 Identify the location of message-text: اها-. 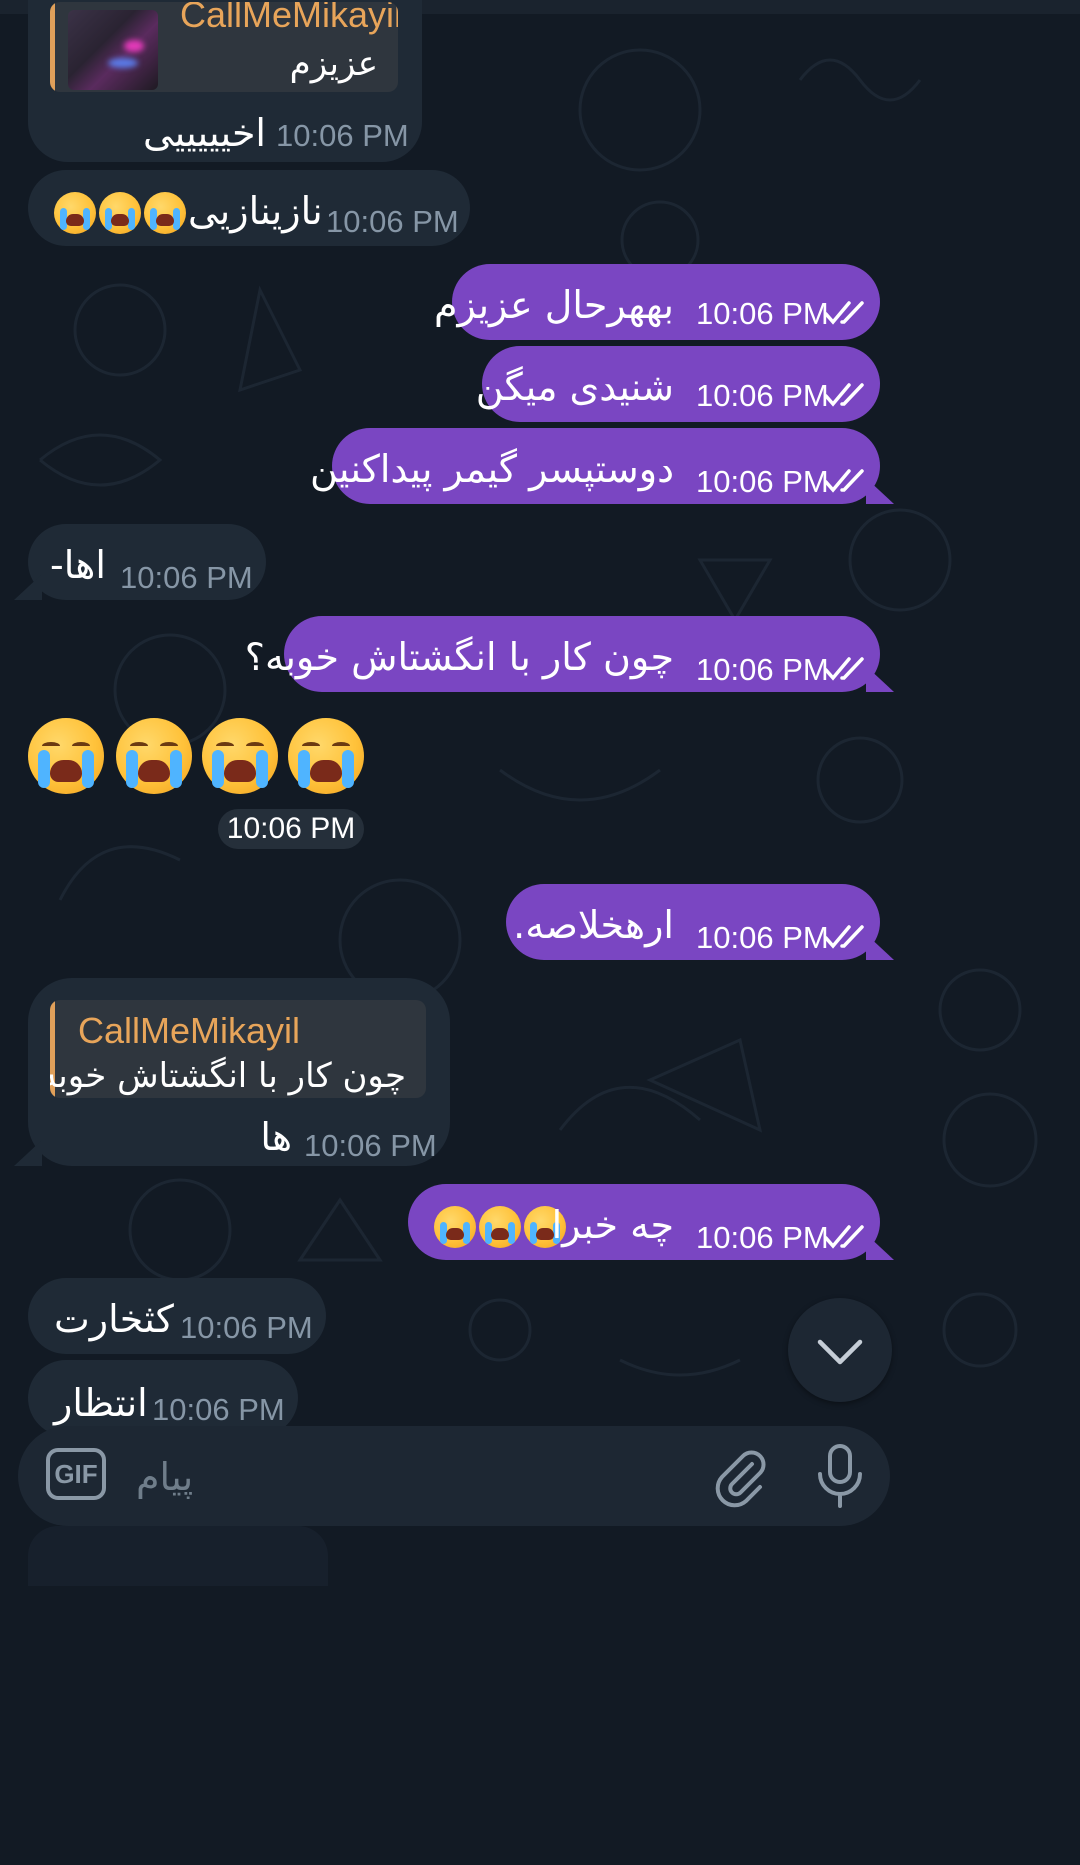
(78, 565).